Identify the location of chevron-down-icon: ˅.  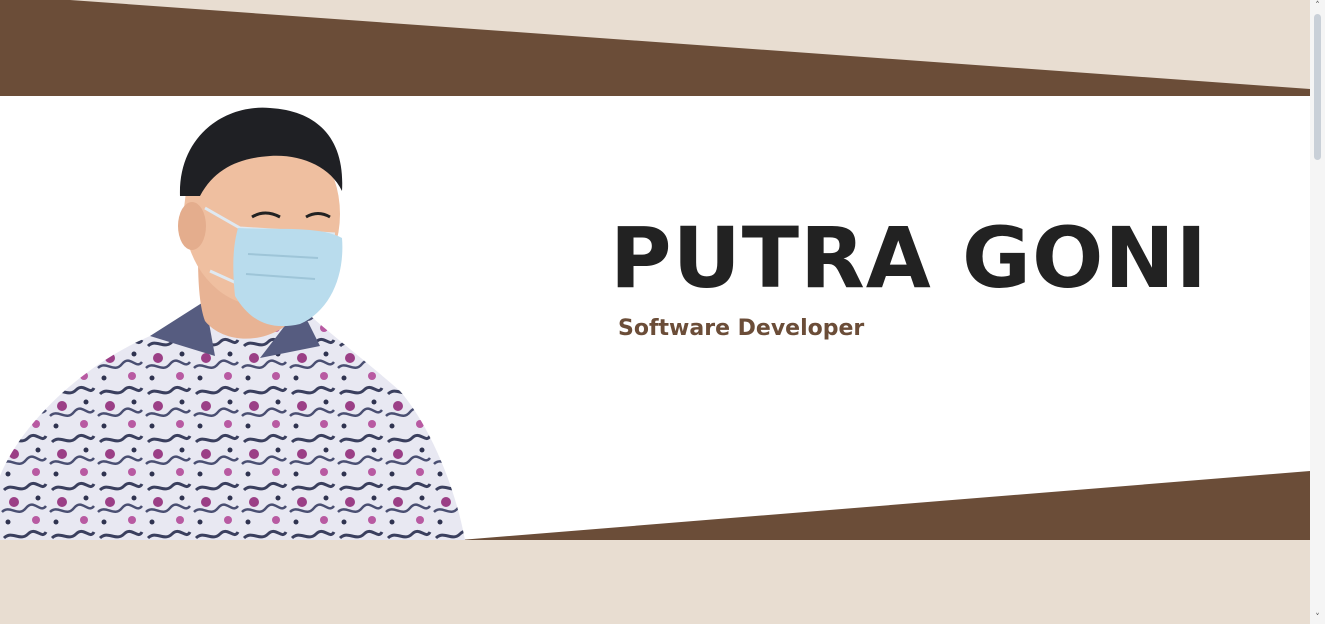
(1317, 618).